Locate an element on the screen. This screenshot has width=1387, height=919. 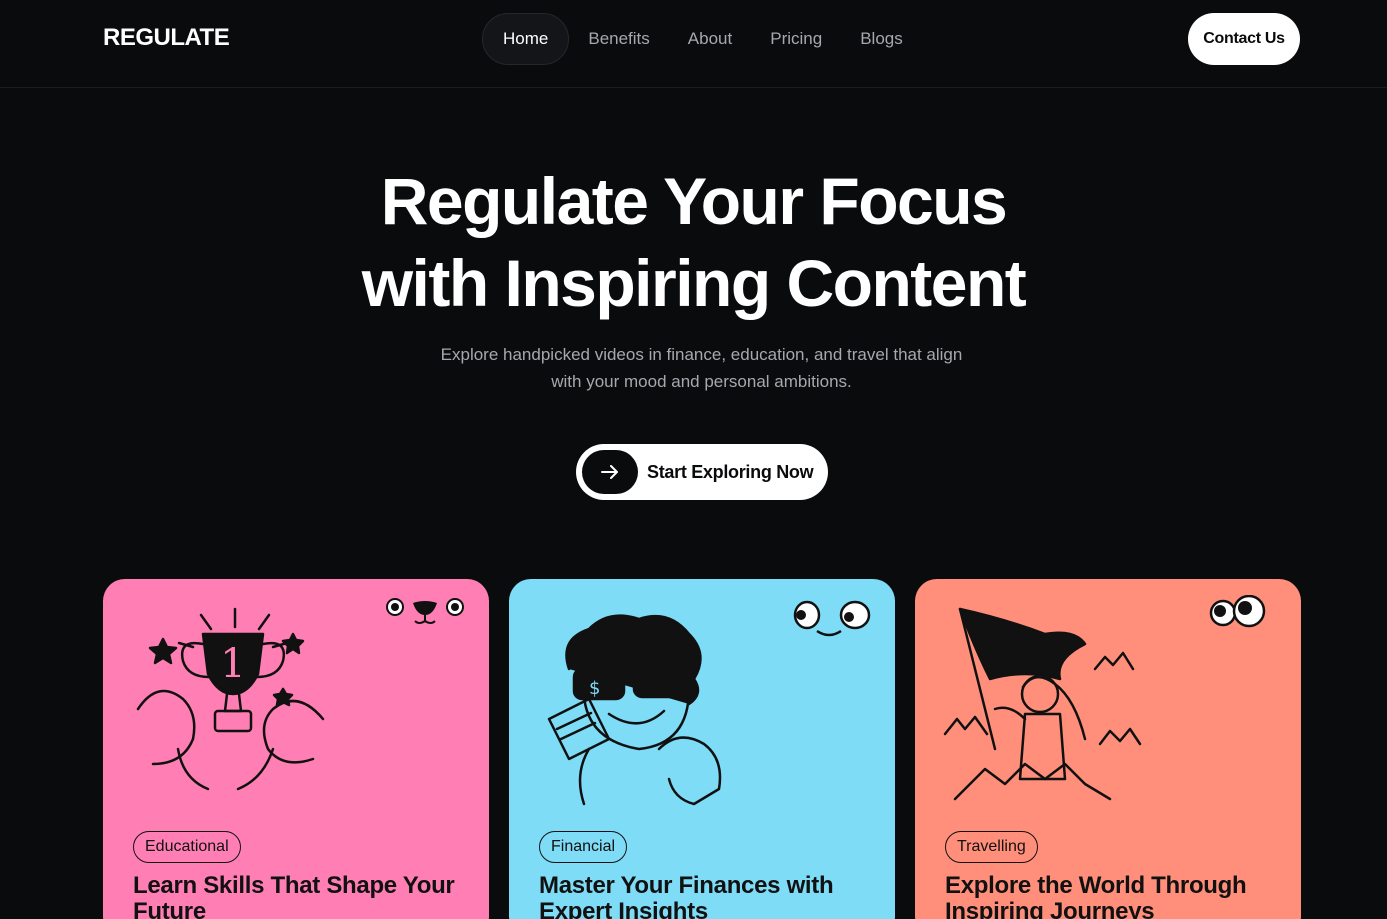
brand-logo: REGULATE is located at coordinates (166, 38).